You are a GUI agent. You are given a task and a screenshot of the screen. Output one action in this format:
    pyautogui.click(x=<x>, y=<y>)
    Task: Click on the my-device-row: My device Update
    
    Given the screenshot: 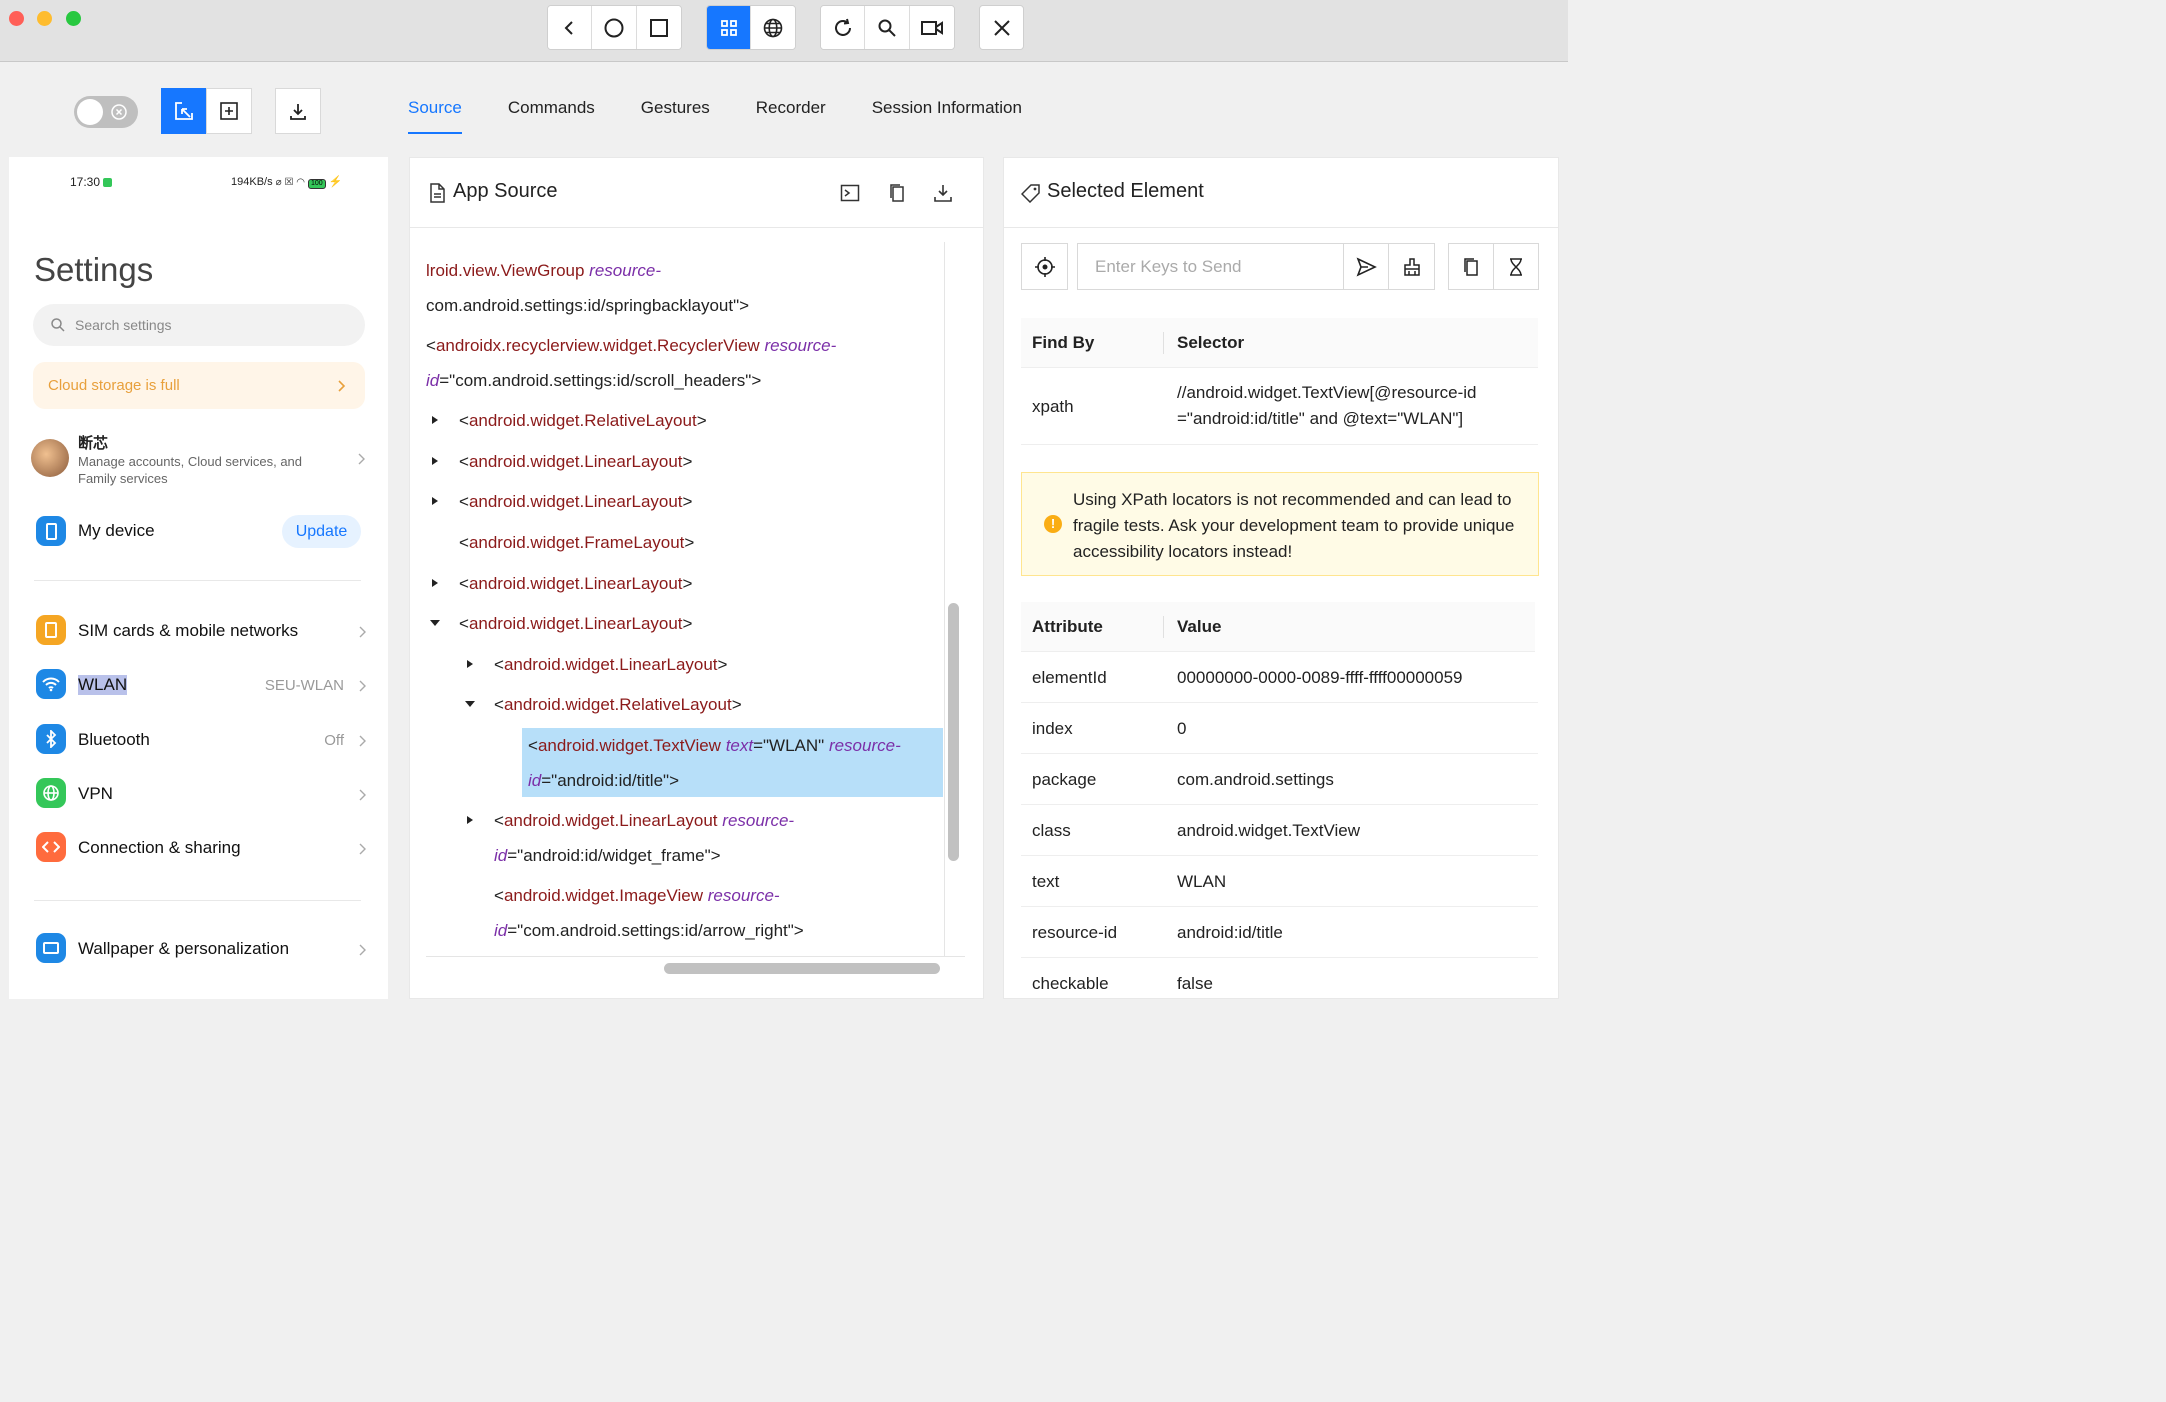 What is the action you would take?
    pyautogui.click(x=204, y=532)
    